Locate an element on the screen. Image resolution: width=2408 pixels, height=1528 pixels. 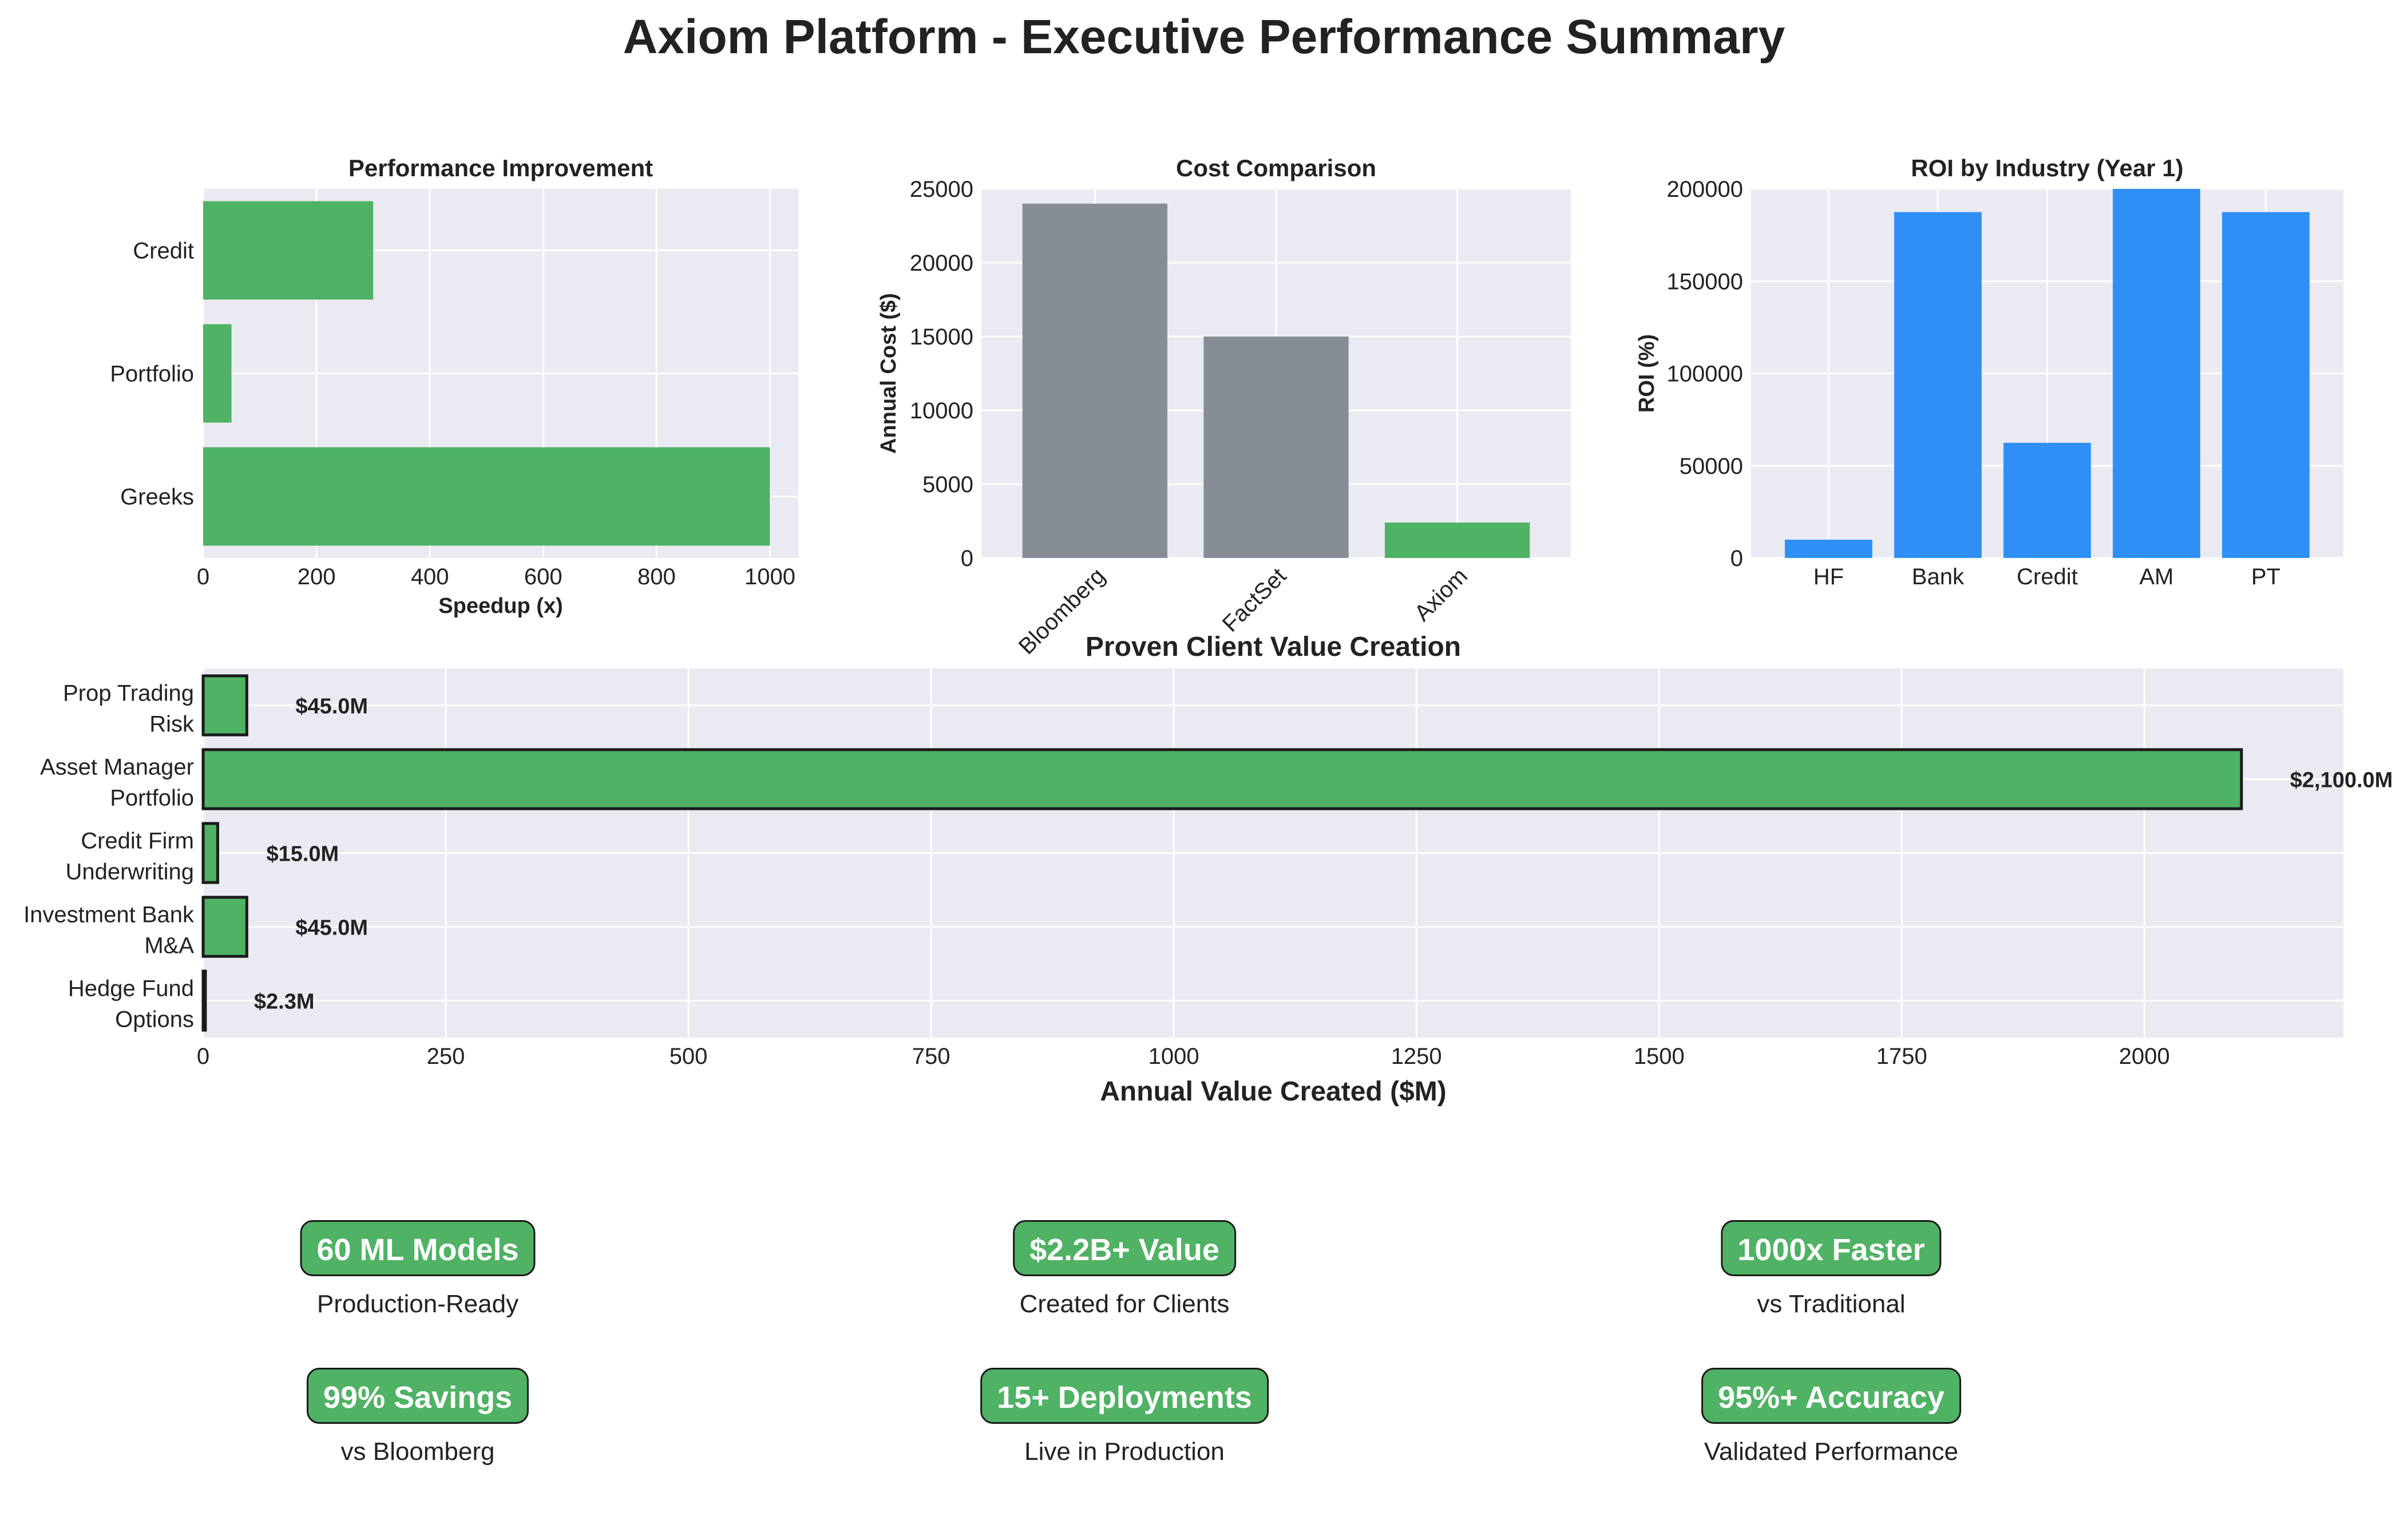
value-category-label: Prop Trading Risk is located at coordinates (129, 709).